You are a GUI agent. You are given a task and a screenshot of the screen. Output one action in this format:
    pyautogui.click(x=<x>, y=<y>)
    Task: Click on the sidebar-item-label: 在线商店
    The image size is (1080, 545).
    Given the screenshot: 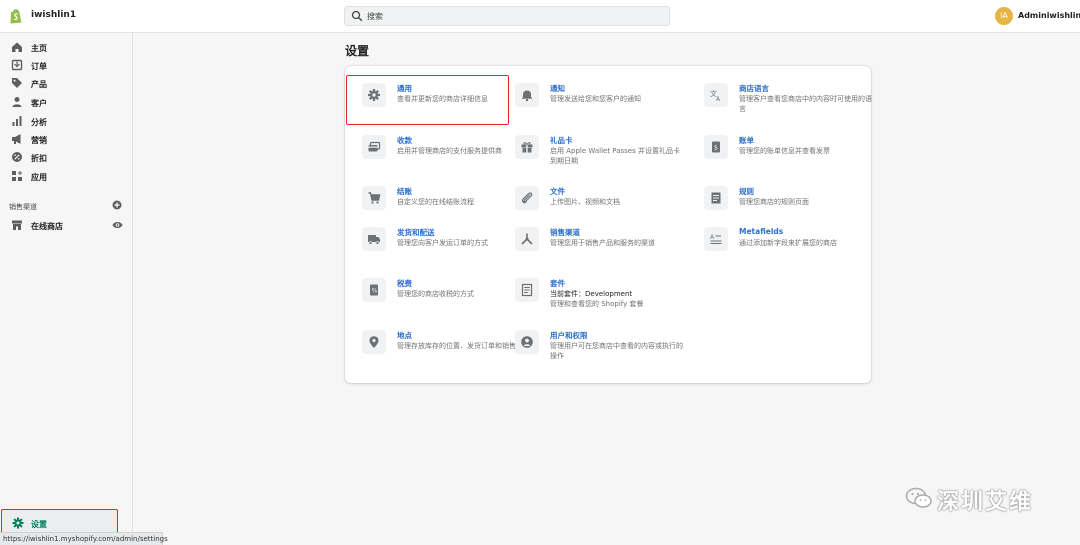 What is the action you would take?
    pyautogui.click(x=47, y=226)
    